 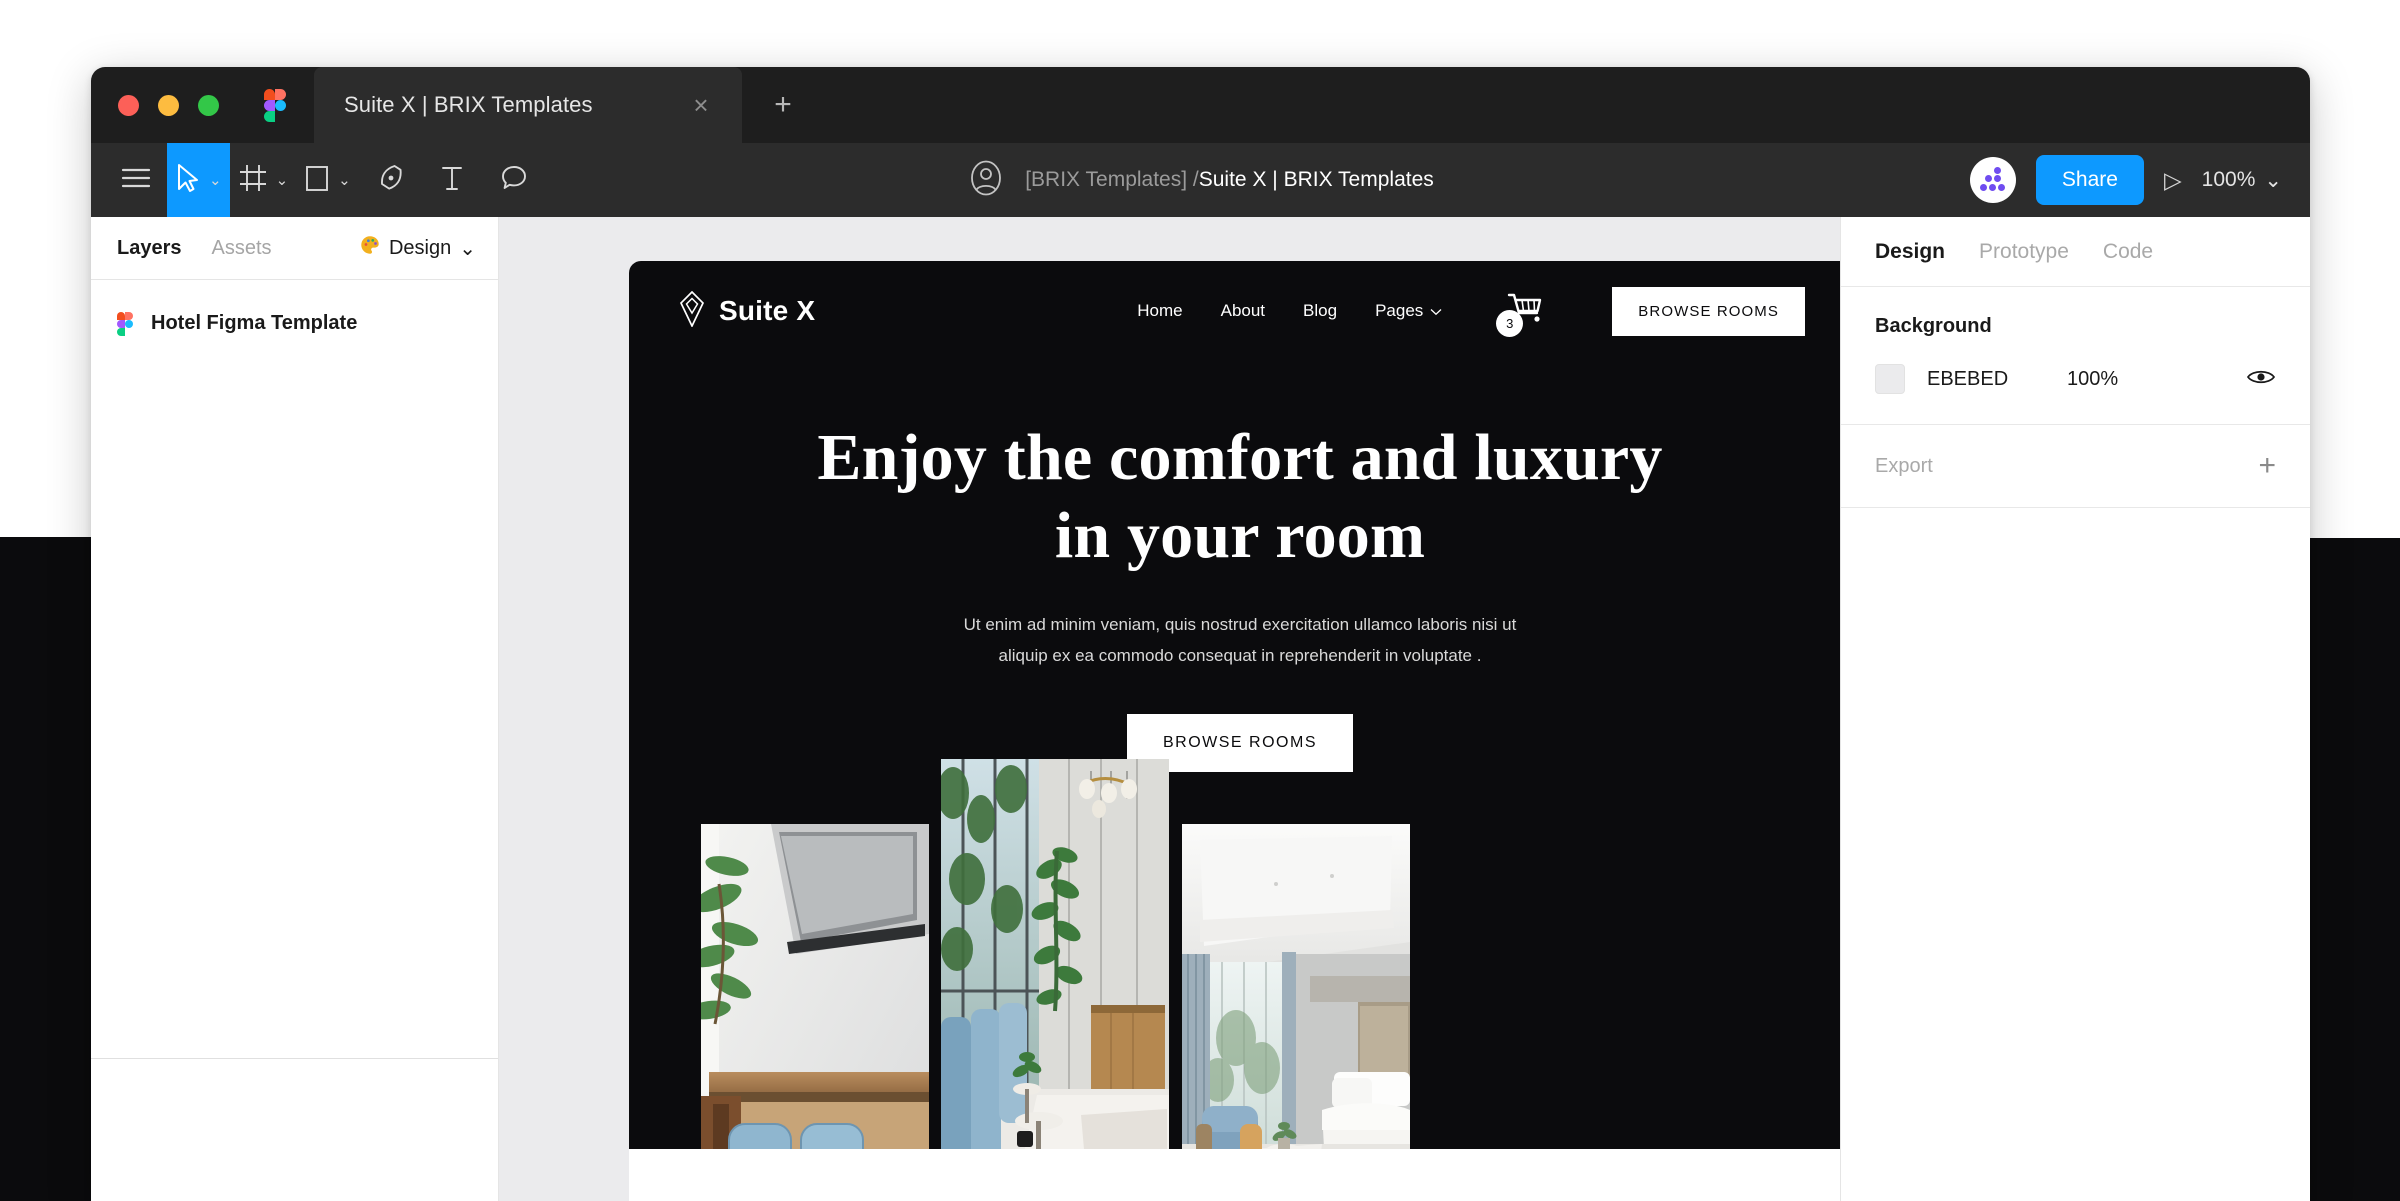 I want to click on rectangle-icon, so click(x=317, y=180).